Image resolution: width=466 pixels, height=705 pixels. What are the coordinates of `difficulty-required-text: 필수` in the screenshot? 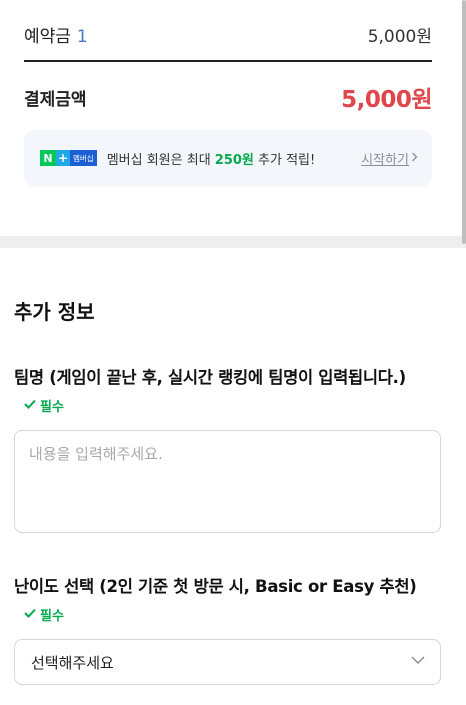 It's located at (52, 616).